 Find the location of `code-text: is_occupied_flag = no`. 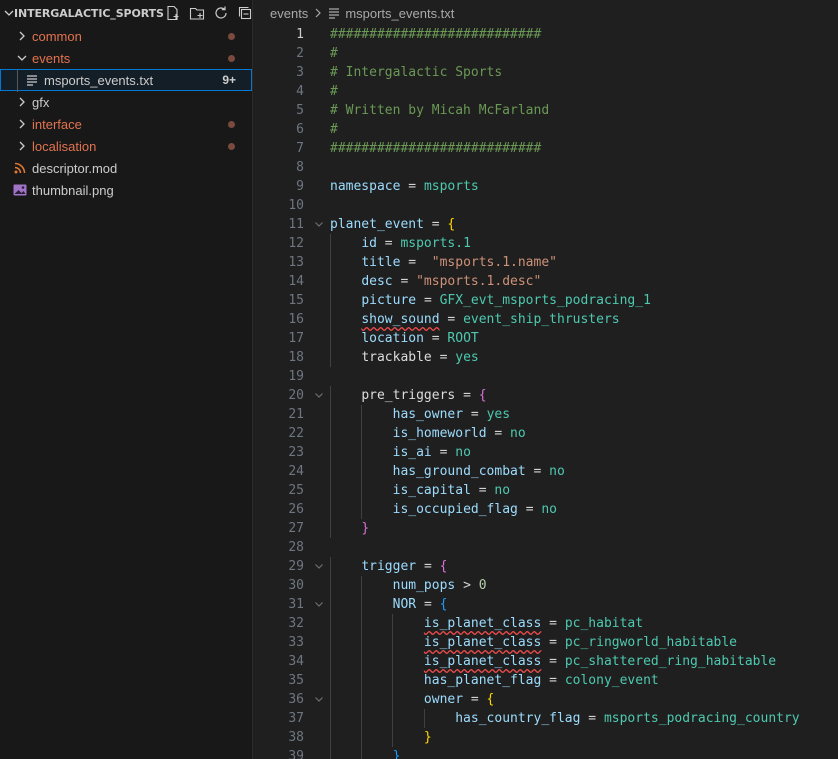

code-text: is_occupied_flag = no is located at coordinates (443, 509).